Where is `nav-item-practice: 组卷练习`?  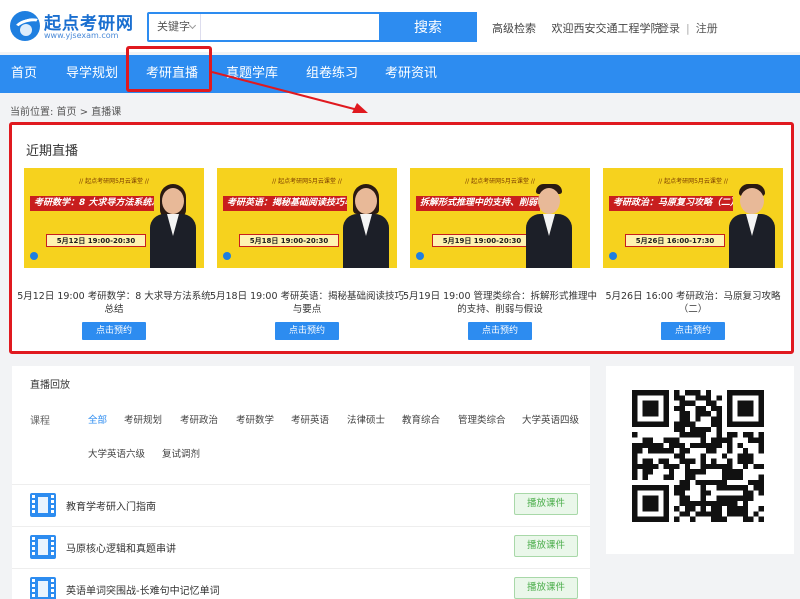 nav-item-practice: 组卷练习 is located at coordinates (332, 74).